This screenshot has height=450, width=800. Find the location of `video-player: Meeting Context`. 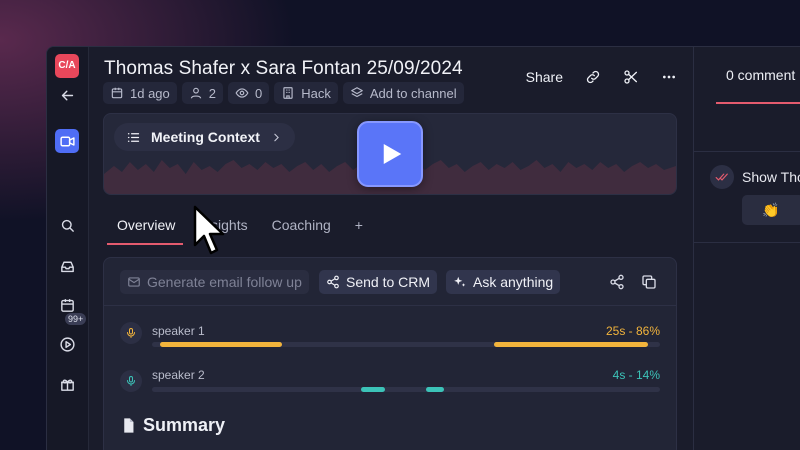

video-player: Meeting Context is located at coordinates (390, 154).